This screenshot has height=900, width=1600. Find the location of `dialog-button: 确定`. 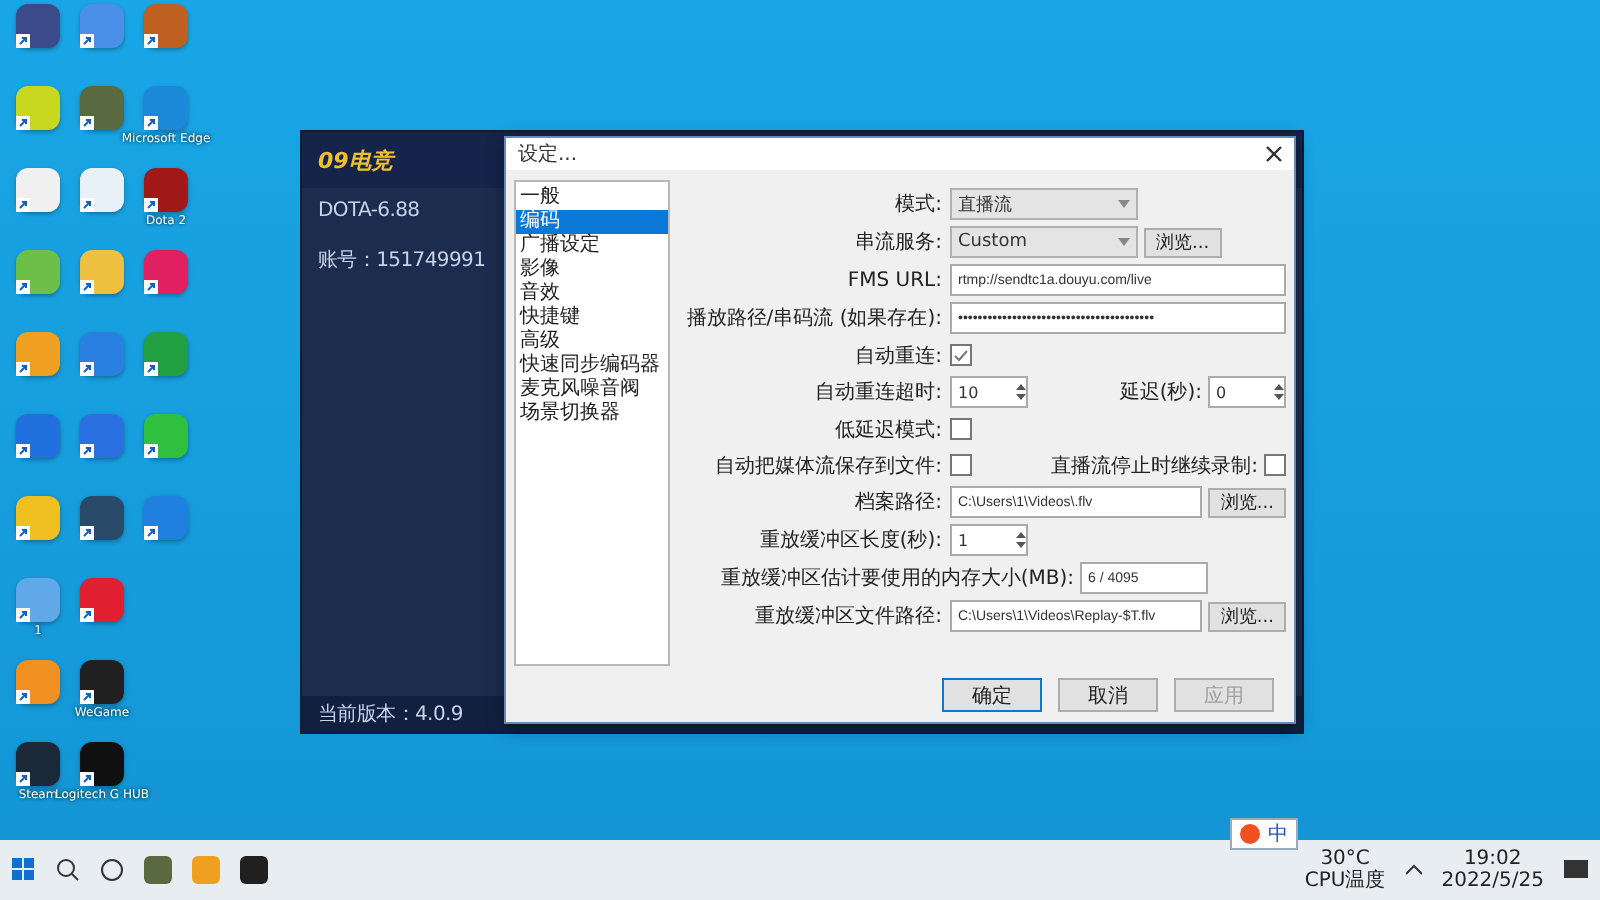

dialog-button: 确定 is located at coordinates (992, 695).